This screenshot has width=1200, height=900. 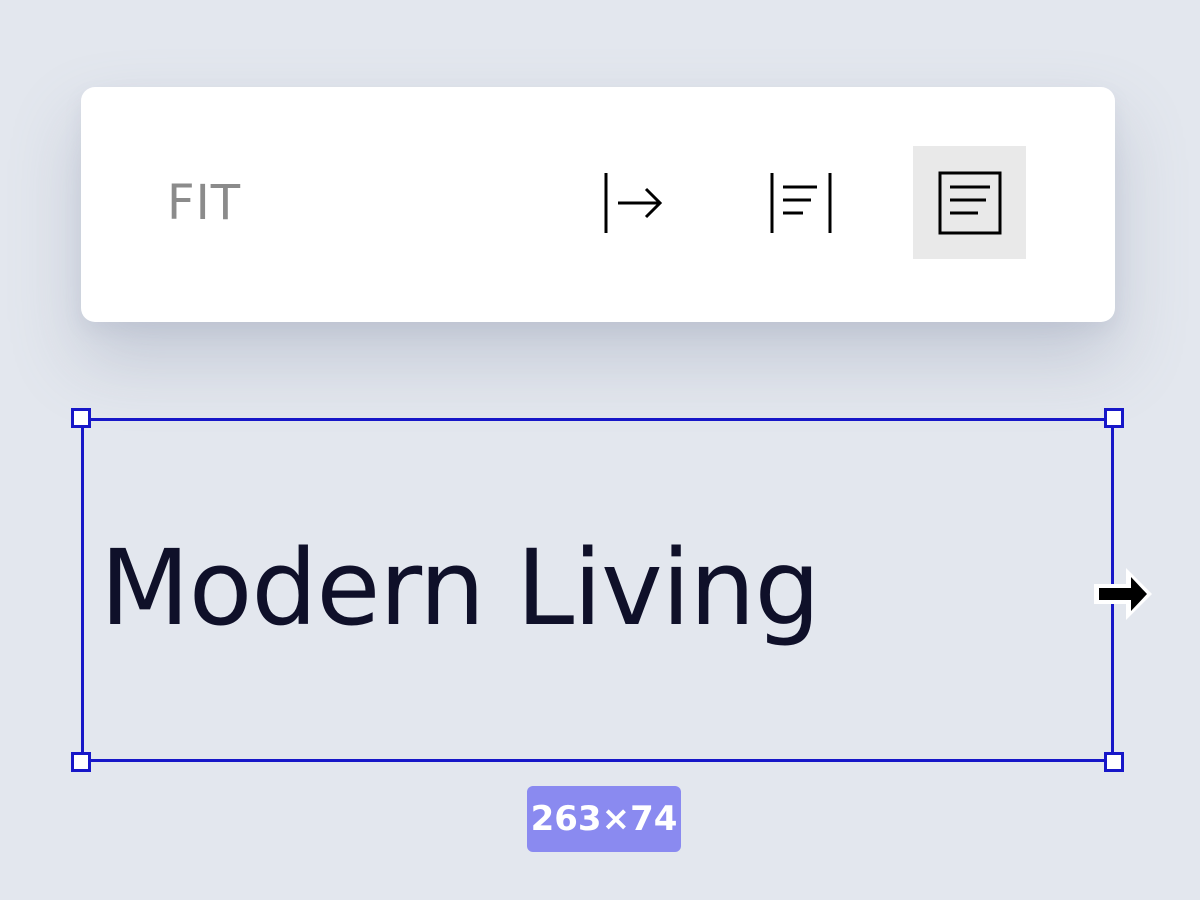 What do you see at coordinates (604, 819) in the screenshot?
I see `dimension-badge: 263×74` at bounding box center [604, 819].